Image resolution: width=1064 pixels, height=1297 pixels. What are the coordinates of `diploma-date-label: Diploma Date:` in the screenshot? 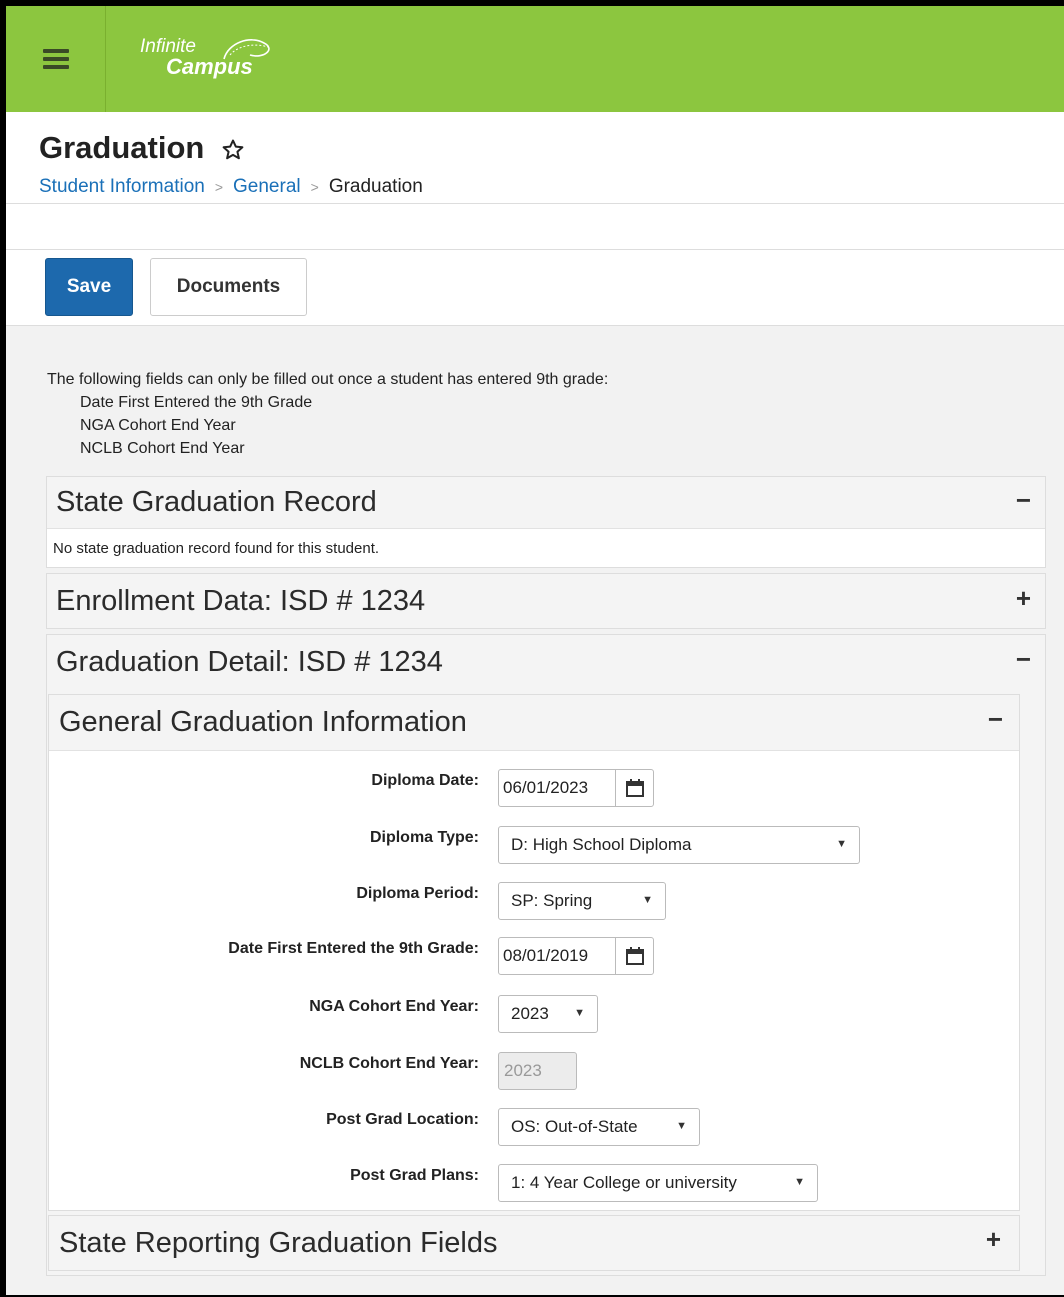 It's located at (425, 780).